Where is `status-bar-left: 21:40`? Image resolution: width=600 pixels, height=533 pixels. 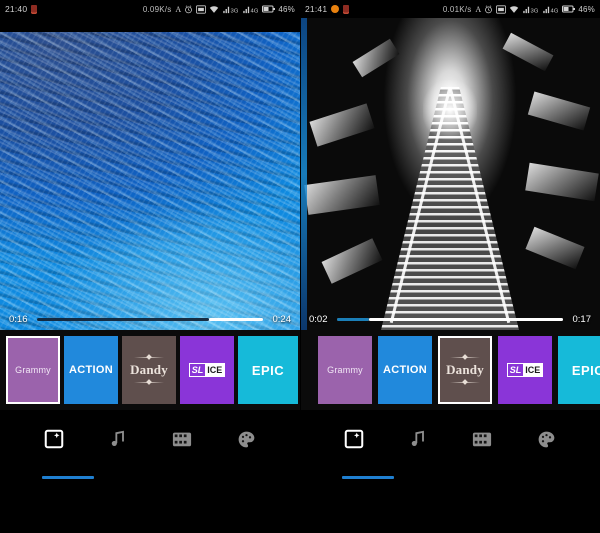
status-bar-left: 21:40 is located at coordinates (21, 9).